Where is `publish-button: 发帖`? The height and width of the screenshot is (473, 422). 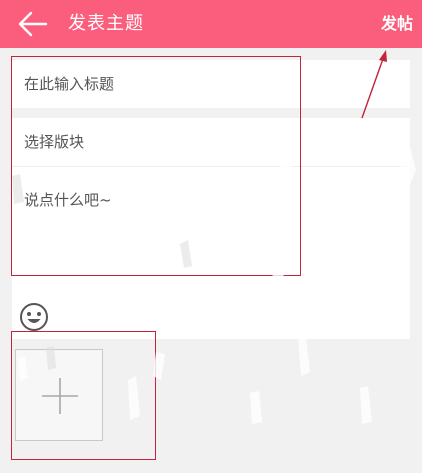 publish-button: 发帖 is located at coordinates (397, 24).